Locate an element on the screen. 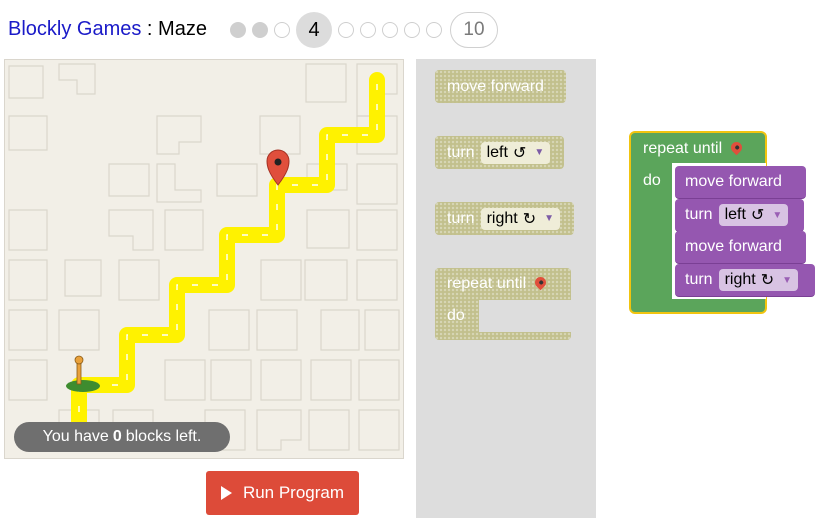 The image size is (826, 518). workspace-repeat-label: repeat until is located at coordinates (683, 148).